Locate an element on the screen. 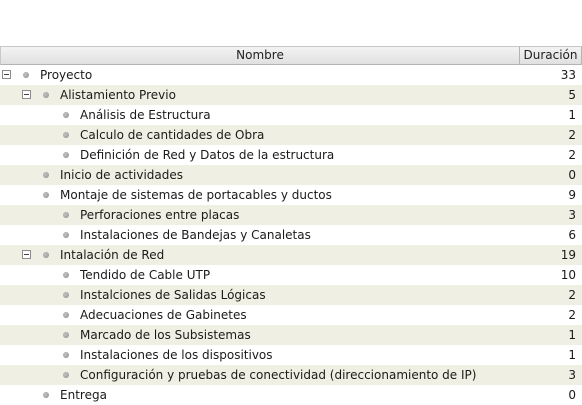  tree-row: Instalaciones de Bandejas y Canaletas 6 is located at coordinates (291, 235).